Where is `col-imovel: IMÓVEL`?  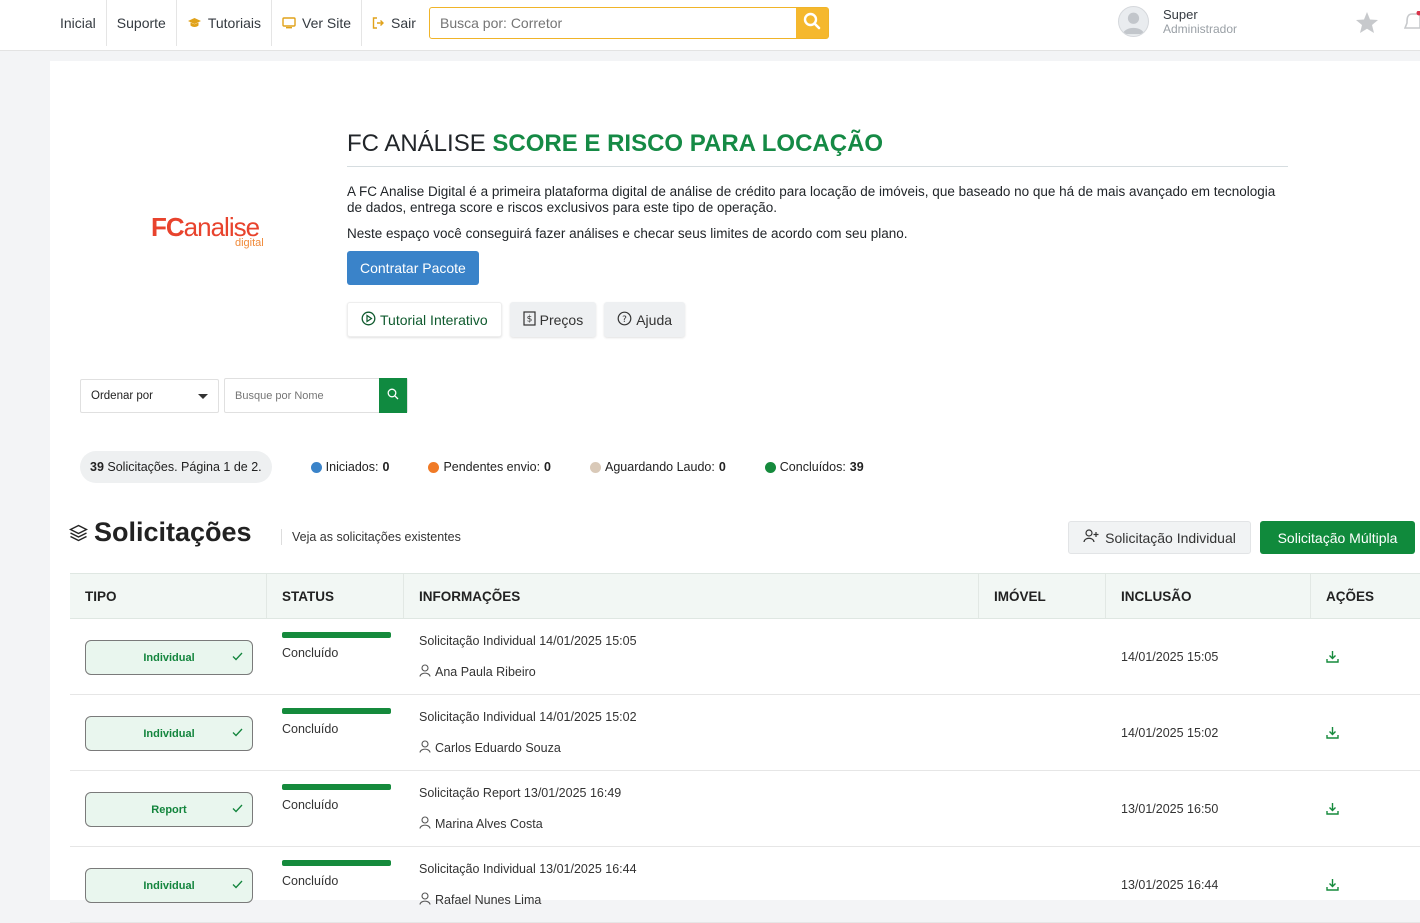 col-imovel: IMÓVEL is located at coordinates (1042, 596).